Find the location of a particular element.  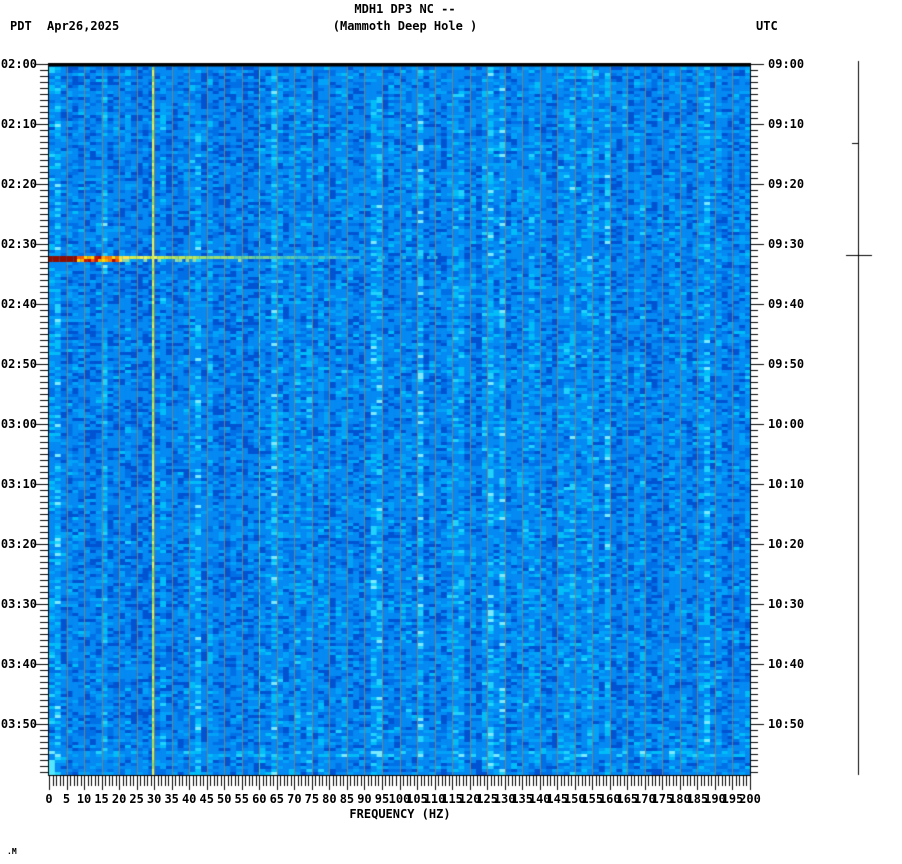

right-time-label: 09:20 is located at coordinates (786, 184).